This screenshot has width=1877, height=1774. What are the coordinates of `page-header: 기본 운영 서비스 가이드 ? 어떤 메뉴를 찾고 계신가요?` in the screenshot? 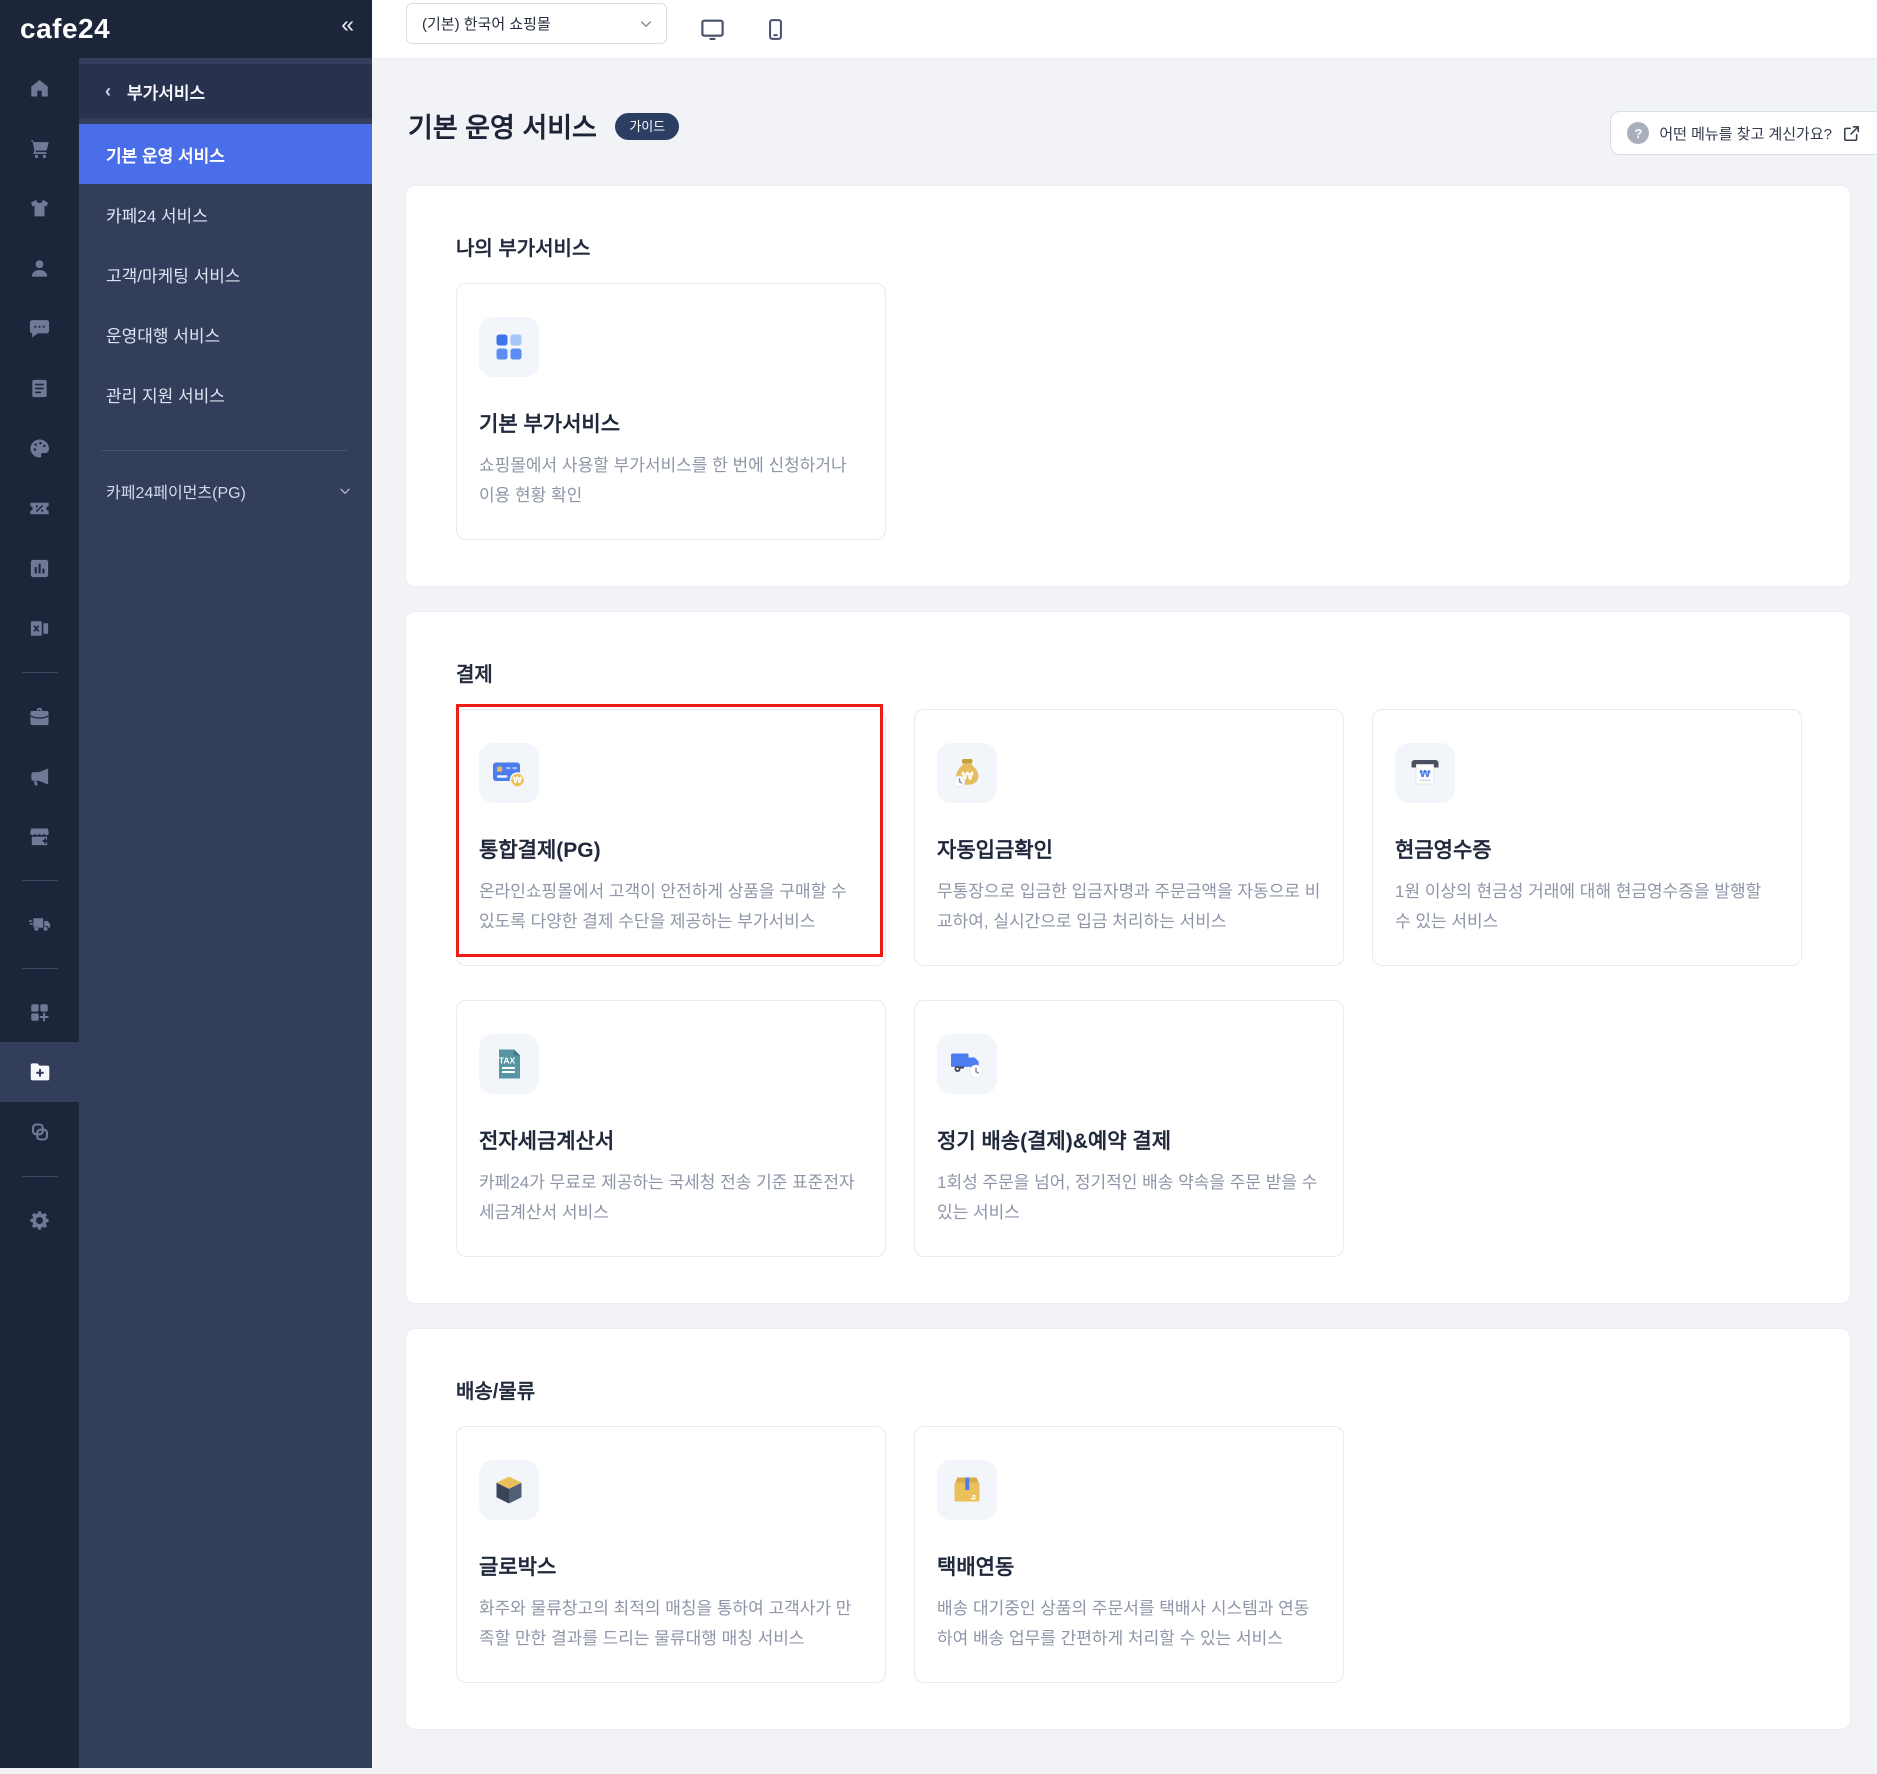 It's located at (1142, 133).